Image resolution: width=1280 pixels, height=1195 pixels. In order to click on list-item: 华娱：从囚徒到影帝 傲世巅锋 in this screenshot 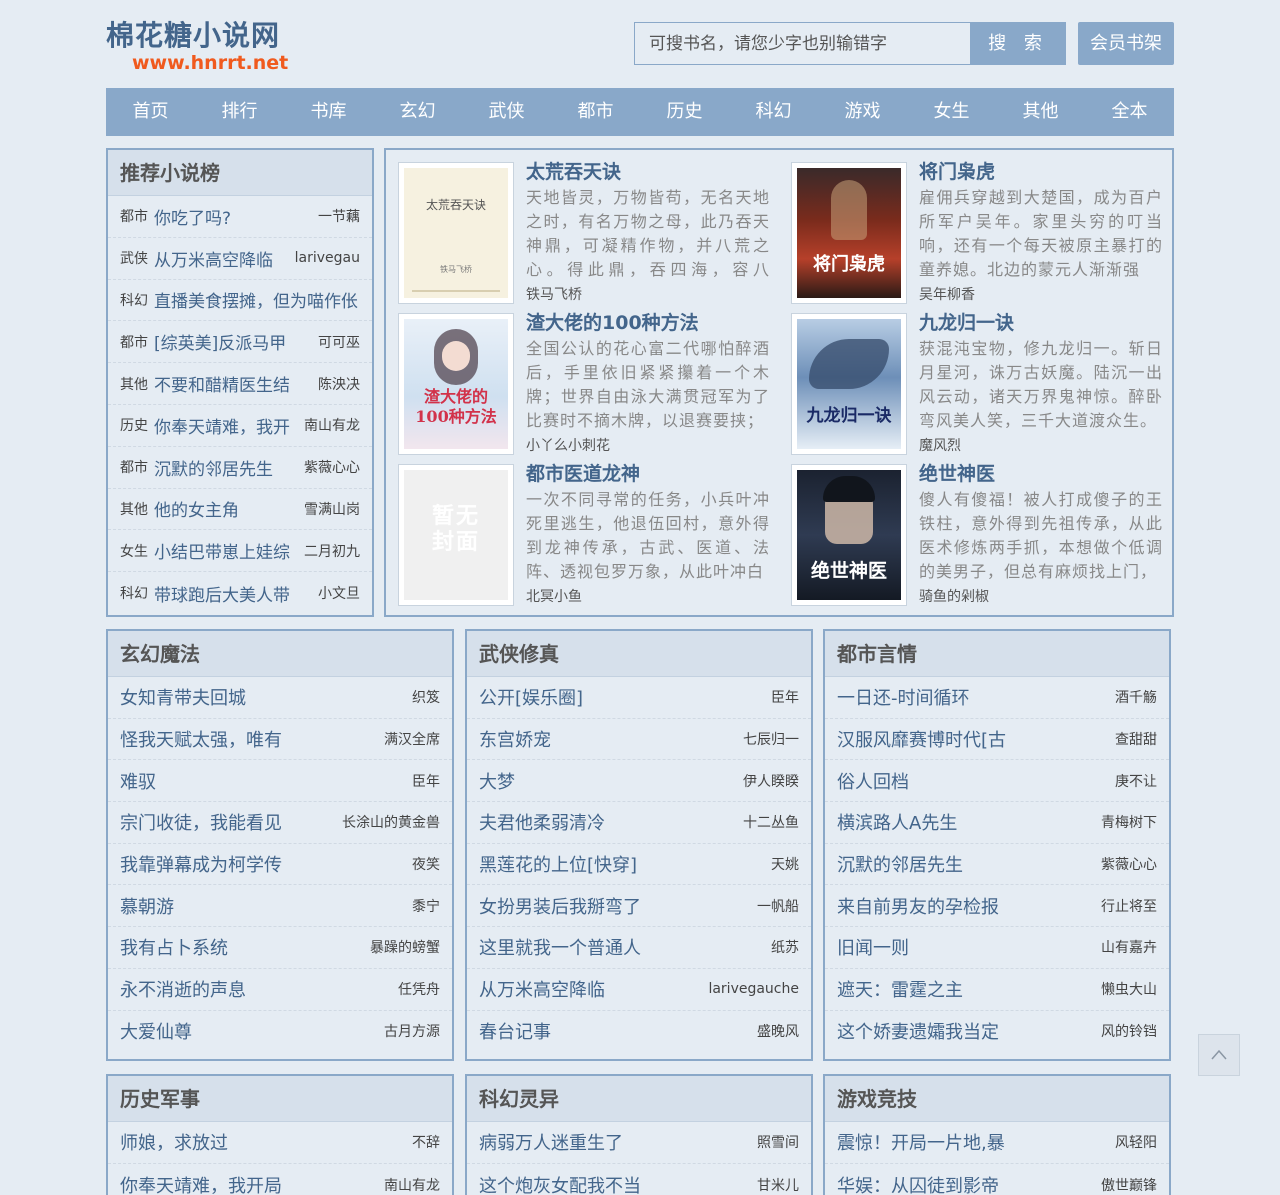, I will do `click(997, 1179)`.